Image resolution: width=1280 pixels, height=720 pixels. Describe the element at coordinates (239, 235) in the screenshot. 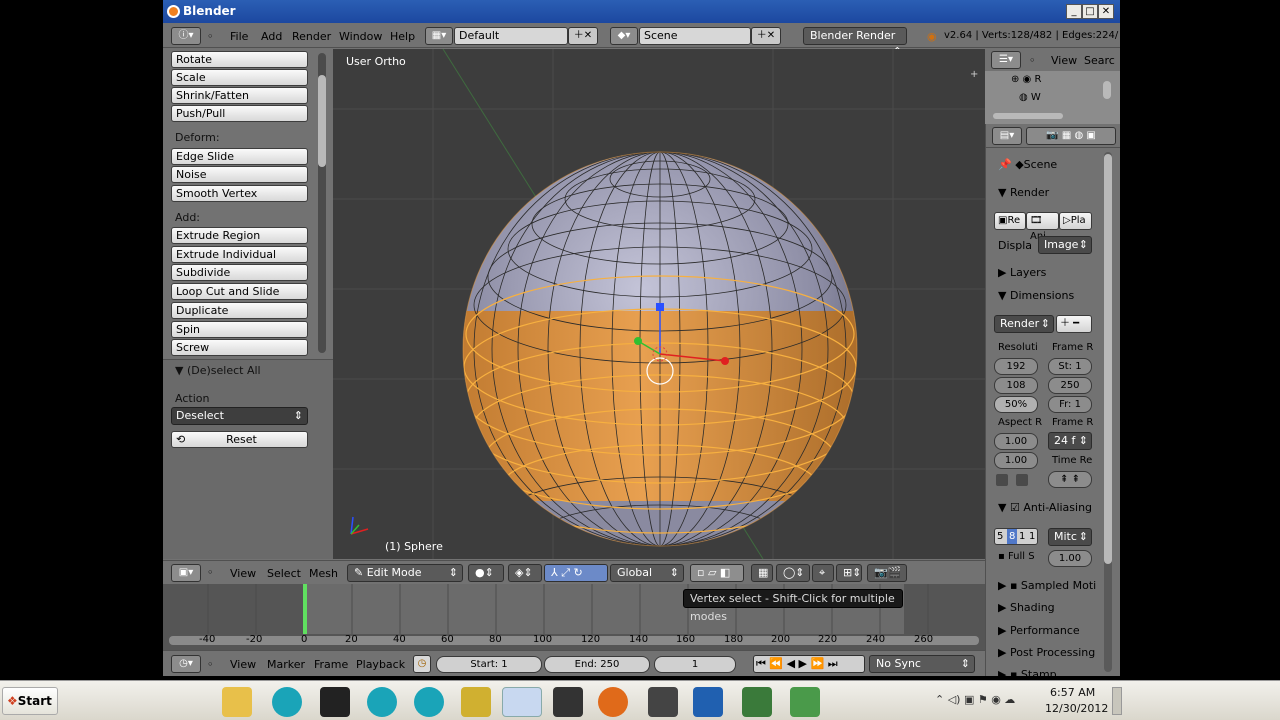

I see `extrude-region-button: Extrude Region` at that location.